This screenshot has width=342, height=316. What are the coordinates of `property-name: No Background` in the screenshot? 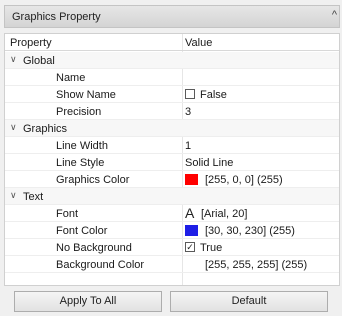 It's located at (94, 248).